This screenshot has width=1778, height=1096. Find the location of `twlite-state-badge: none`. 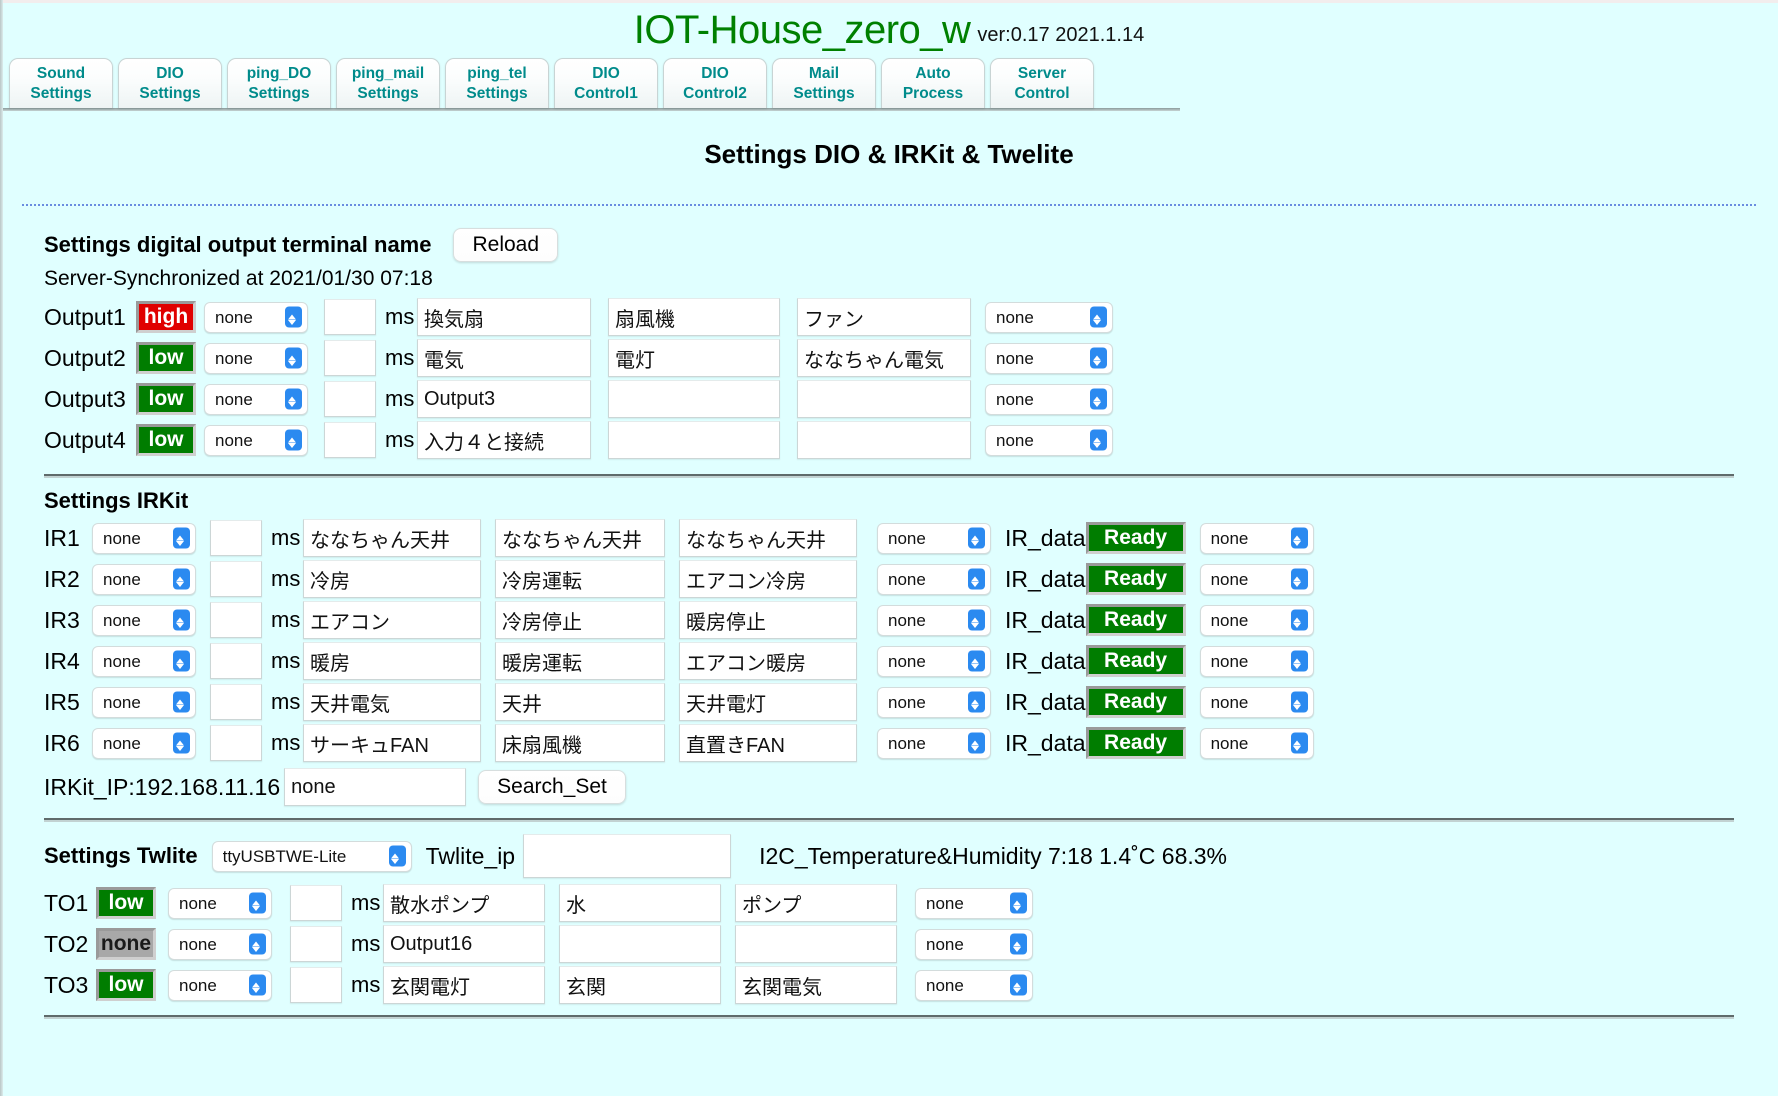

twlite-state-badge: none is located at coordinates (126, 944).